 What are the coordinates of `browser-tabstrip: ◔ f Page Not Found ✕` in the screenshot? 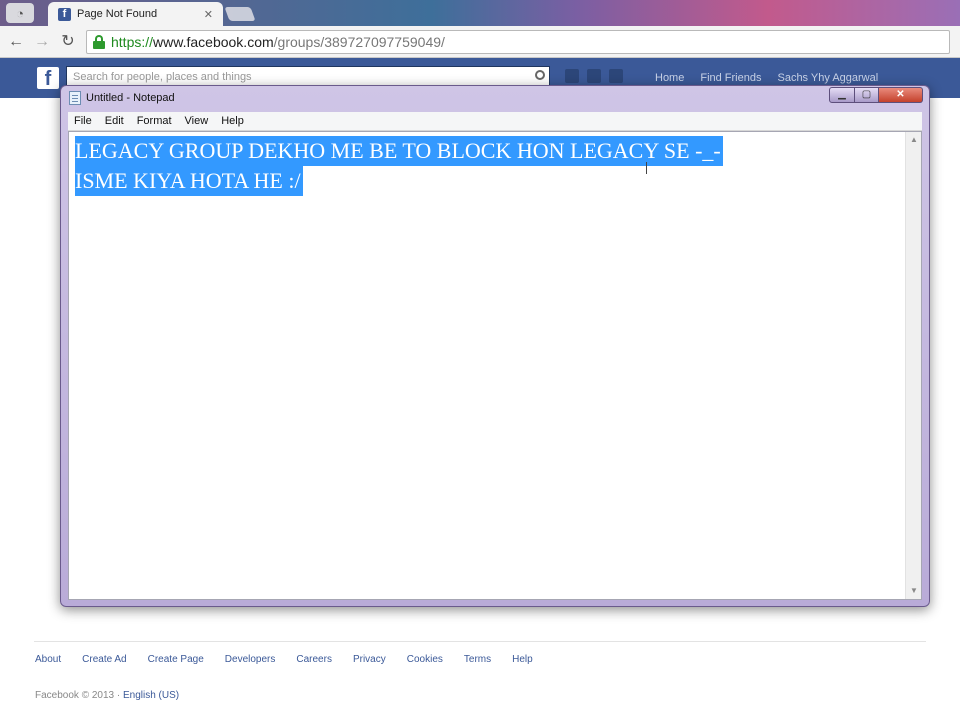 It's located at (480, 13).